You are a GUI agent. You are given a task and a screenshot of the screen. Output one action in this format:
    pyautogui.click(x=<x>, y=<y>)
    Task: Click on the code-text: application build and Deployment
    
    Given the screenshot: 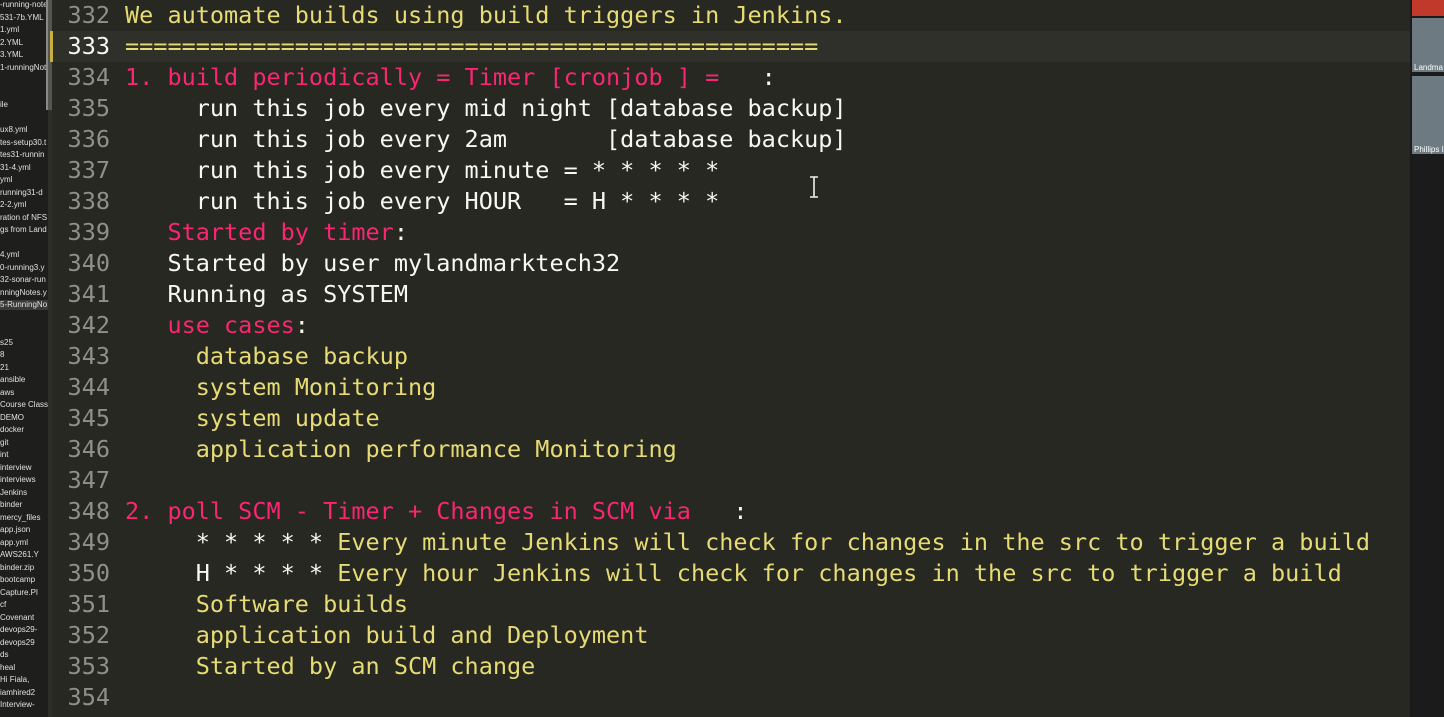 What is the action you would take?
    pyautogui.click(x=387, y=635)
    